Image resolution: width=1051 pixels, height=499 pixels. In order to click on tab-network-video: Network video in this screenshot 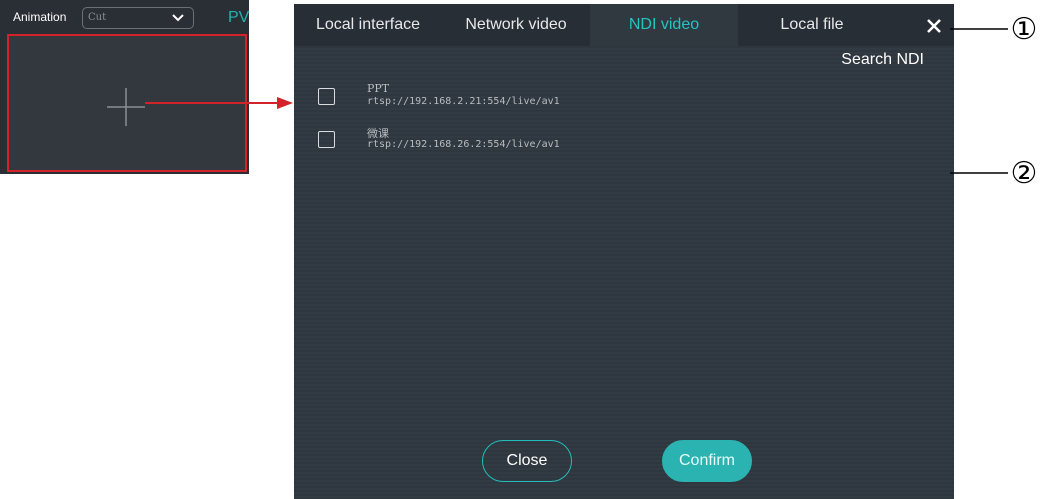, I will do `click(516, 25)`.